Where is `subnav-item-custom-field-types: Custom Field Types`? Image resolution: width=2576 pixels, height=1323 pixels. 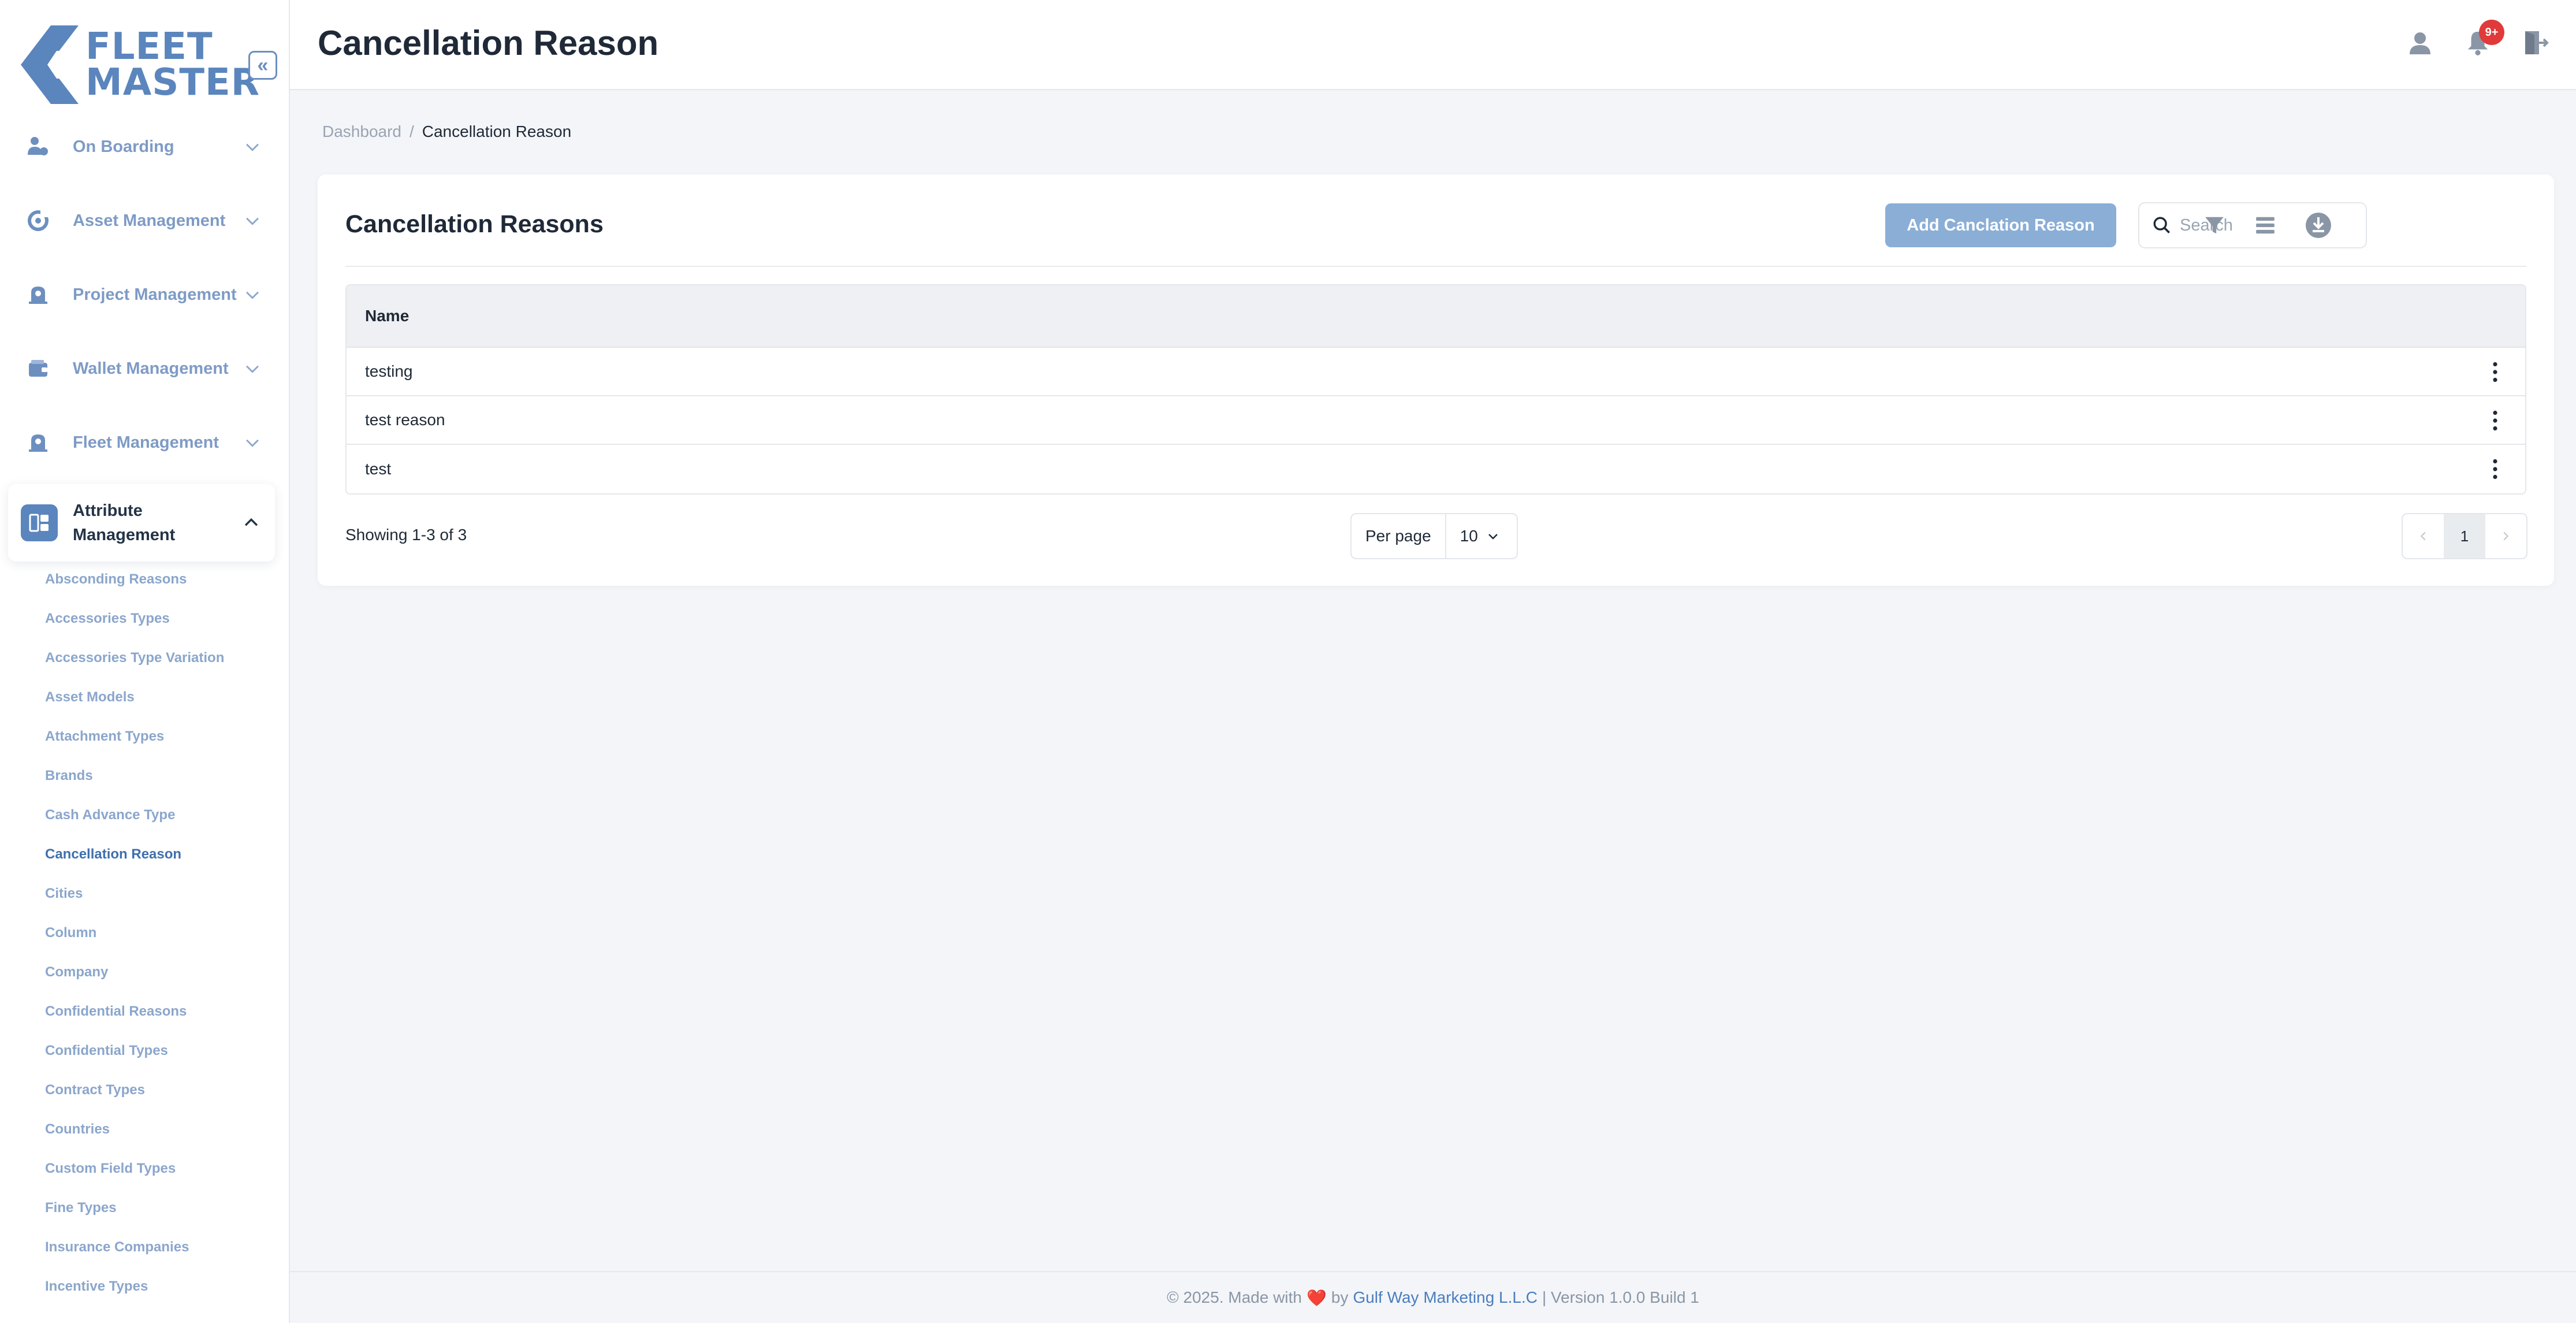
subnav-item-custom-field-types: Custom Field Types is located at coordinates (160, 1178).